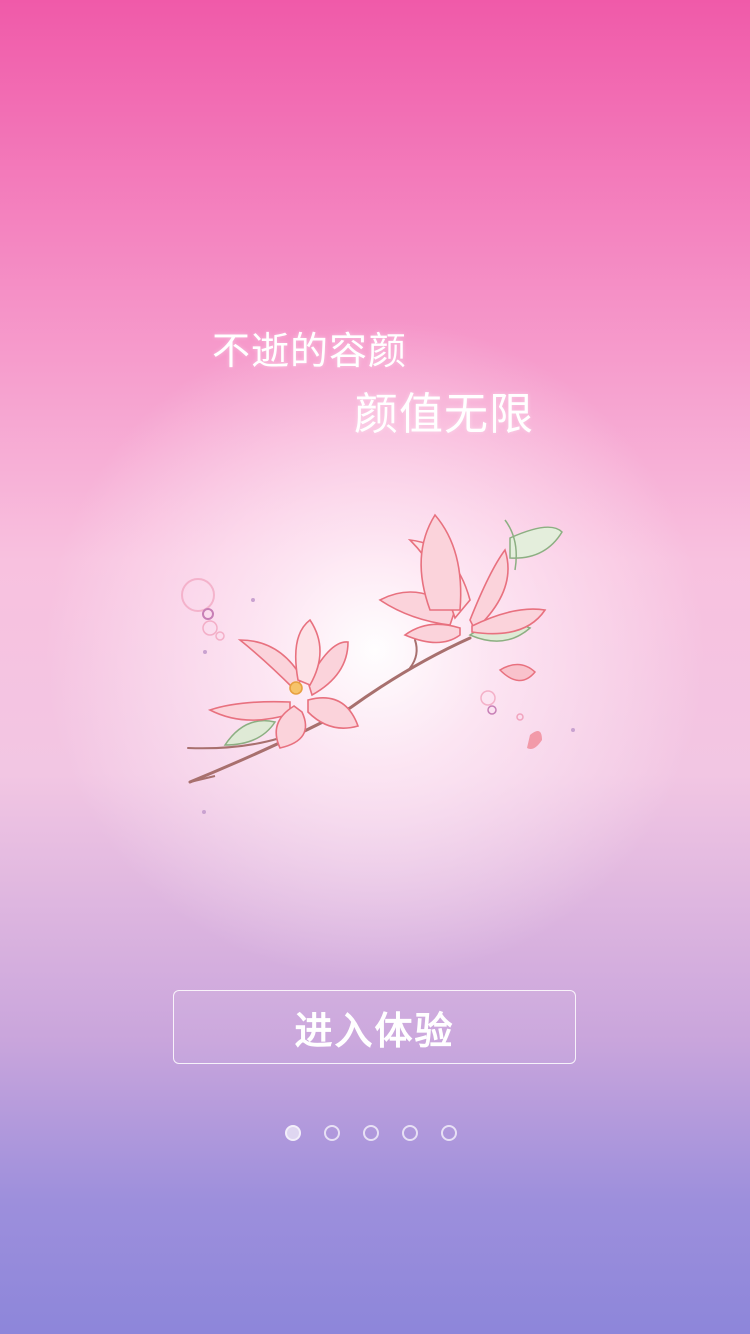 This screenshot has height=1334, width=750. I want to click on slogan-line-2: 颜值无限, so click(444, 414).